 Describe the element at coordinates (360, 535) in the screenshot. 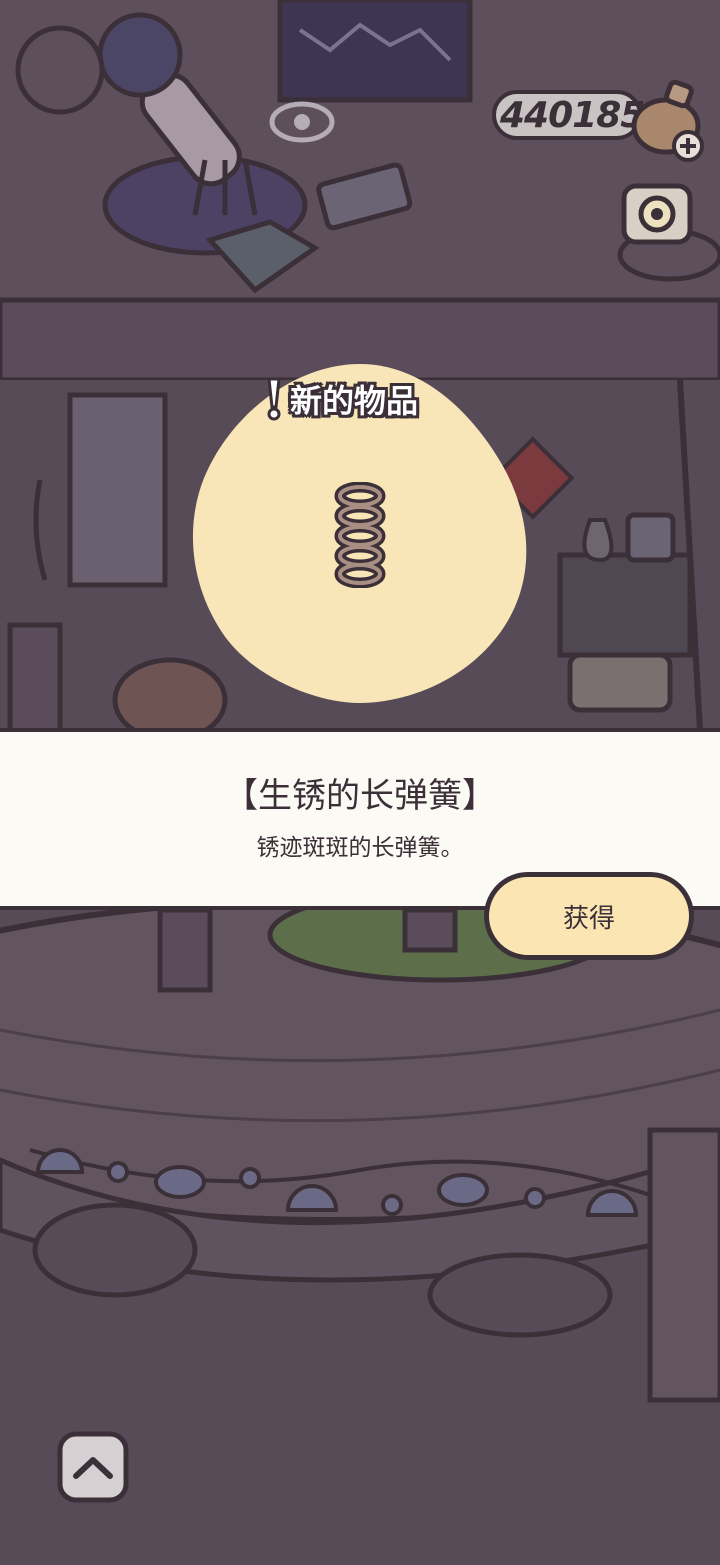

I see `rusty-spring-icon` at that location.